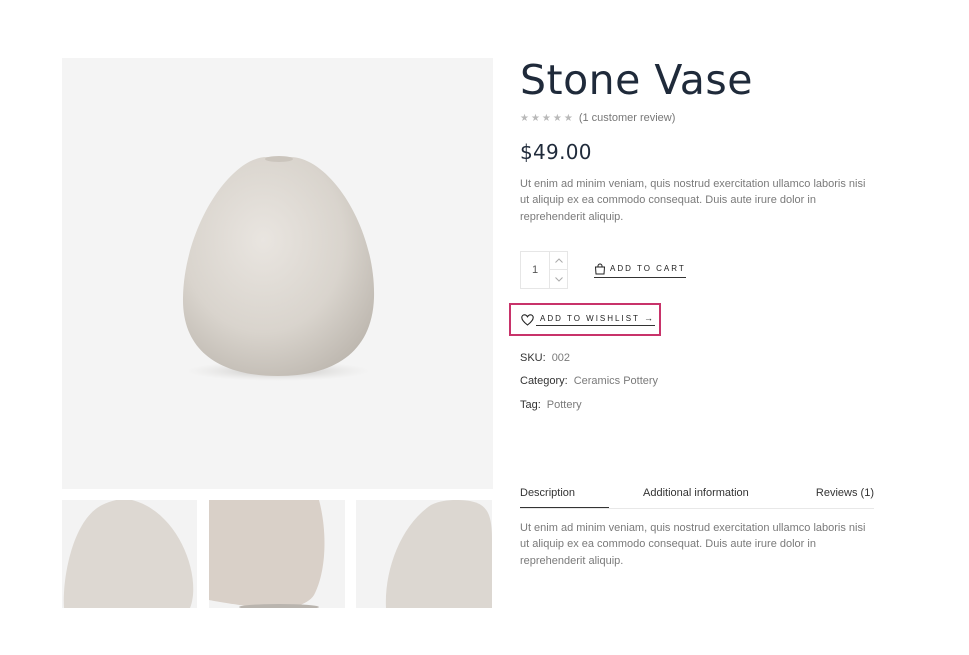 The width and height of the screenshot is (969, 655). What do you see at coordinates (649, 318) in the screenshot?
I see `arrow-right-icon: →` at bounding box center [649, 318].